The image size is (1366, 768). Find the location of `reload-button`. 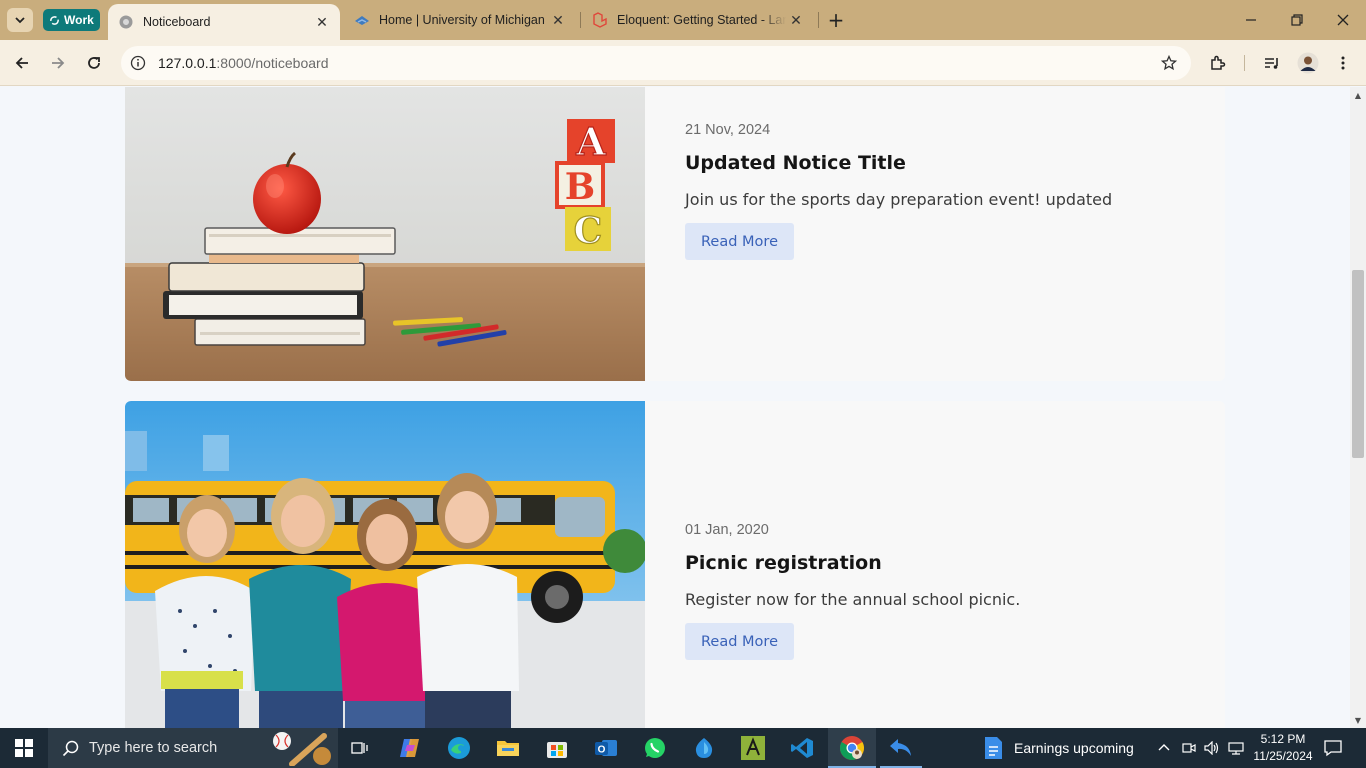

reload-button is located at coordinates (94, 63).